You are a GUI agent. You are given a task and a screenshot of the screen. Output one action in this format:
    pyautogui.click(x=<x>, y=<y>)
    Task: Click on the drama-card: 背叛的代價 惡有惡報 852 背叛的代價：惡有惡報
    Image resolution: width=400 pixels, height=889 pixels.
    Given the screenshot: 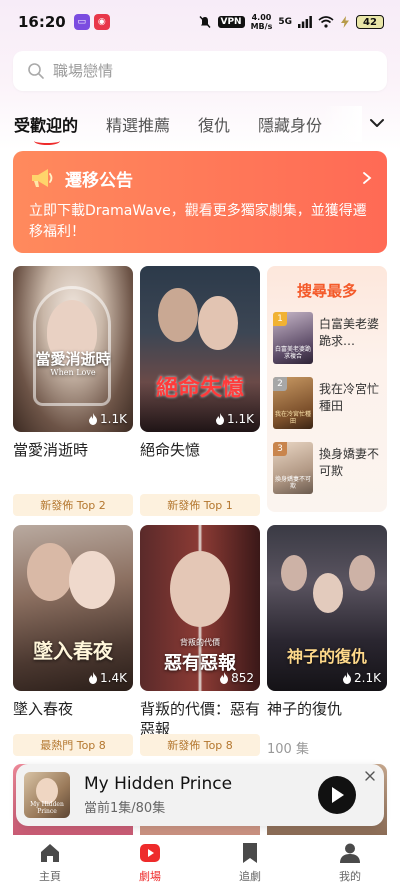 What is the action you would take?
    pyautogui.click(x=200, y=632)
    